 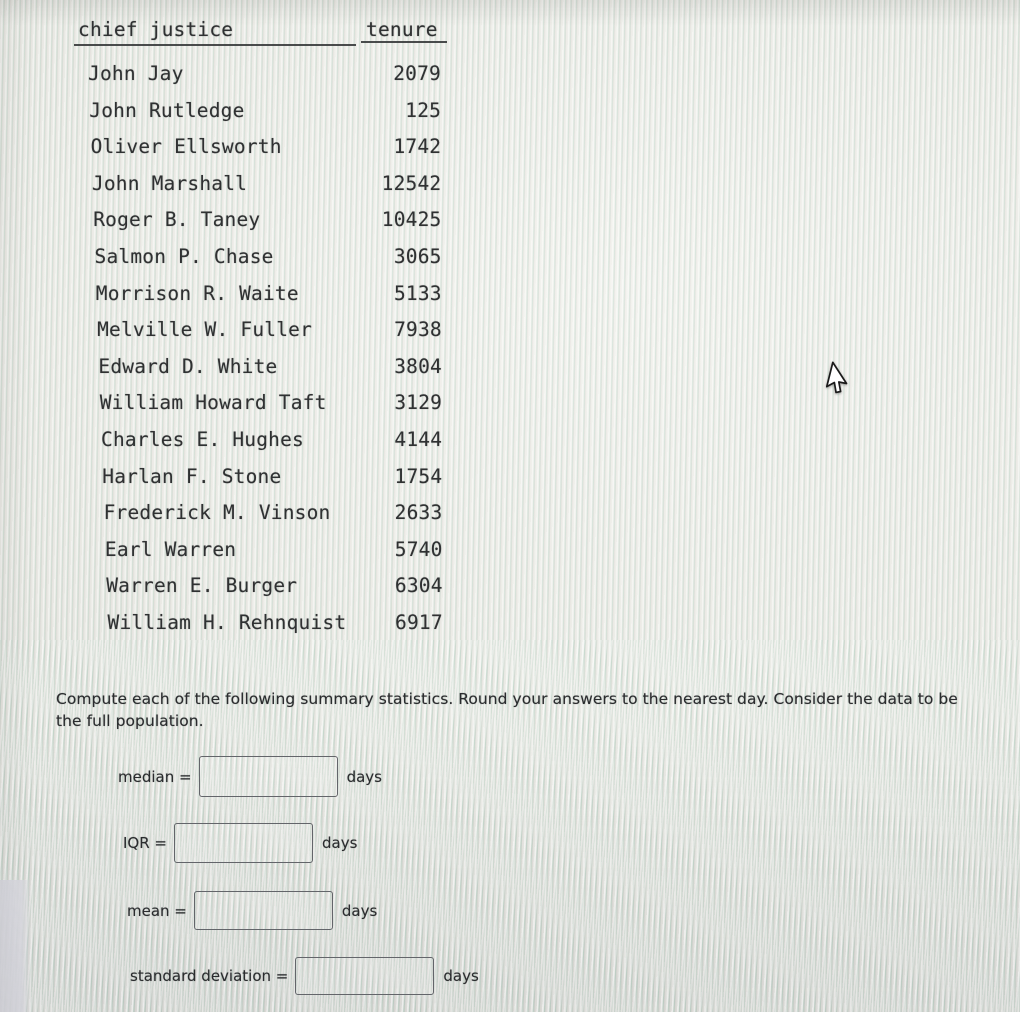 I want to click on column-header-chief-justice: chief justice, so click(x=156, y=29).